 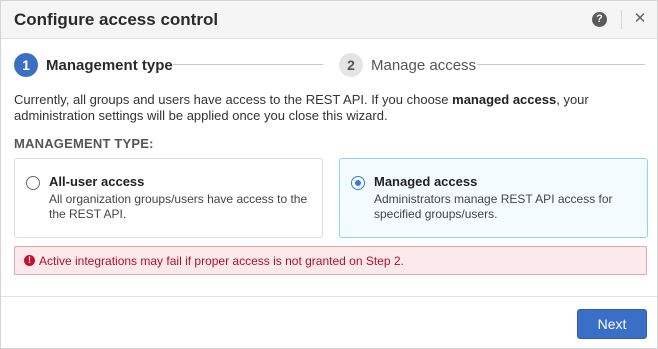 What do you see at coordinates (561, 64) in the screenshot?
I see `step-trailing-line` at bounding box center [561, 64].